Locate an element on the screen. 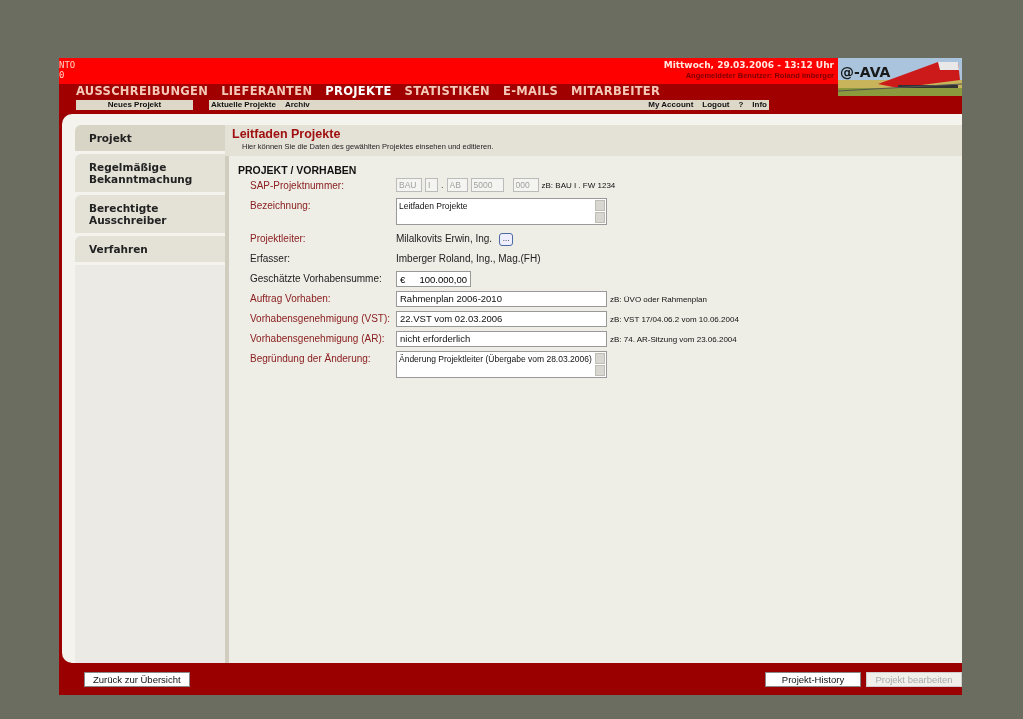  section-heading: PROJEKT / VORHABEN is located at coordinates (297, 170).